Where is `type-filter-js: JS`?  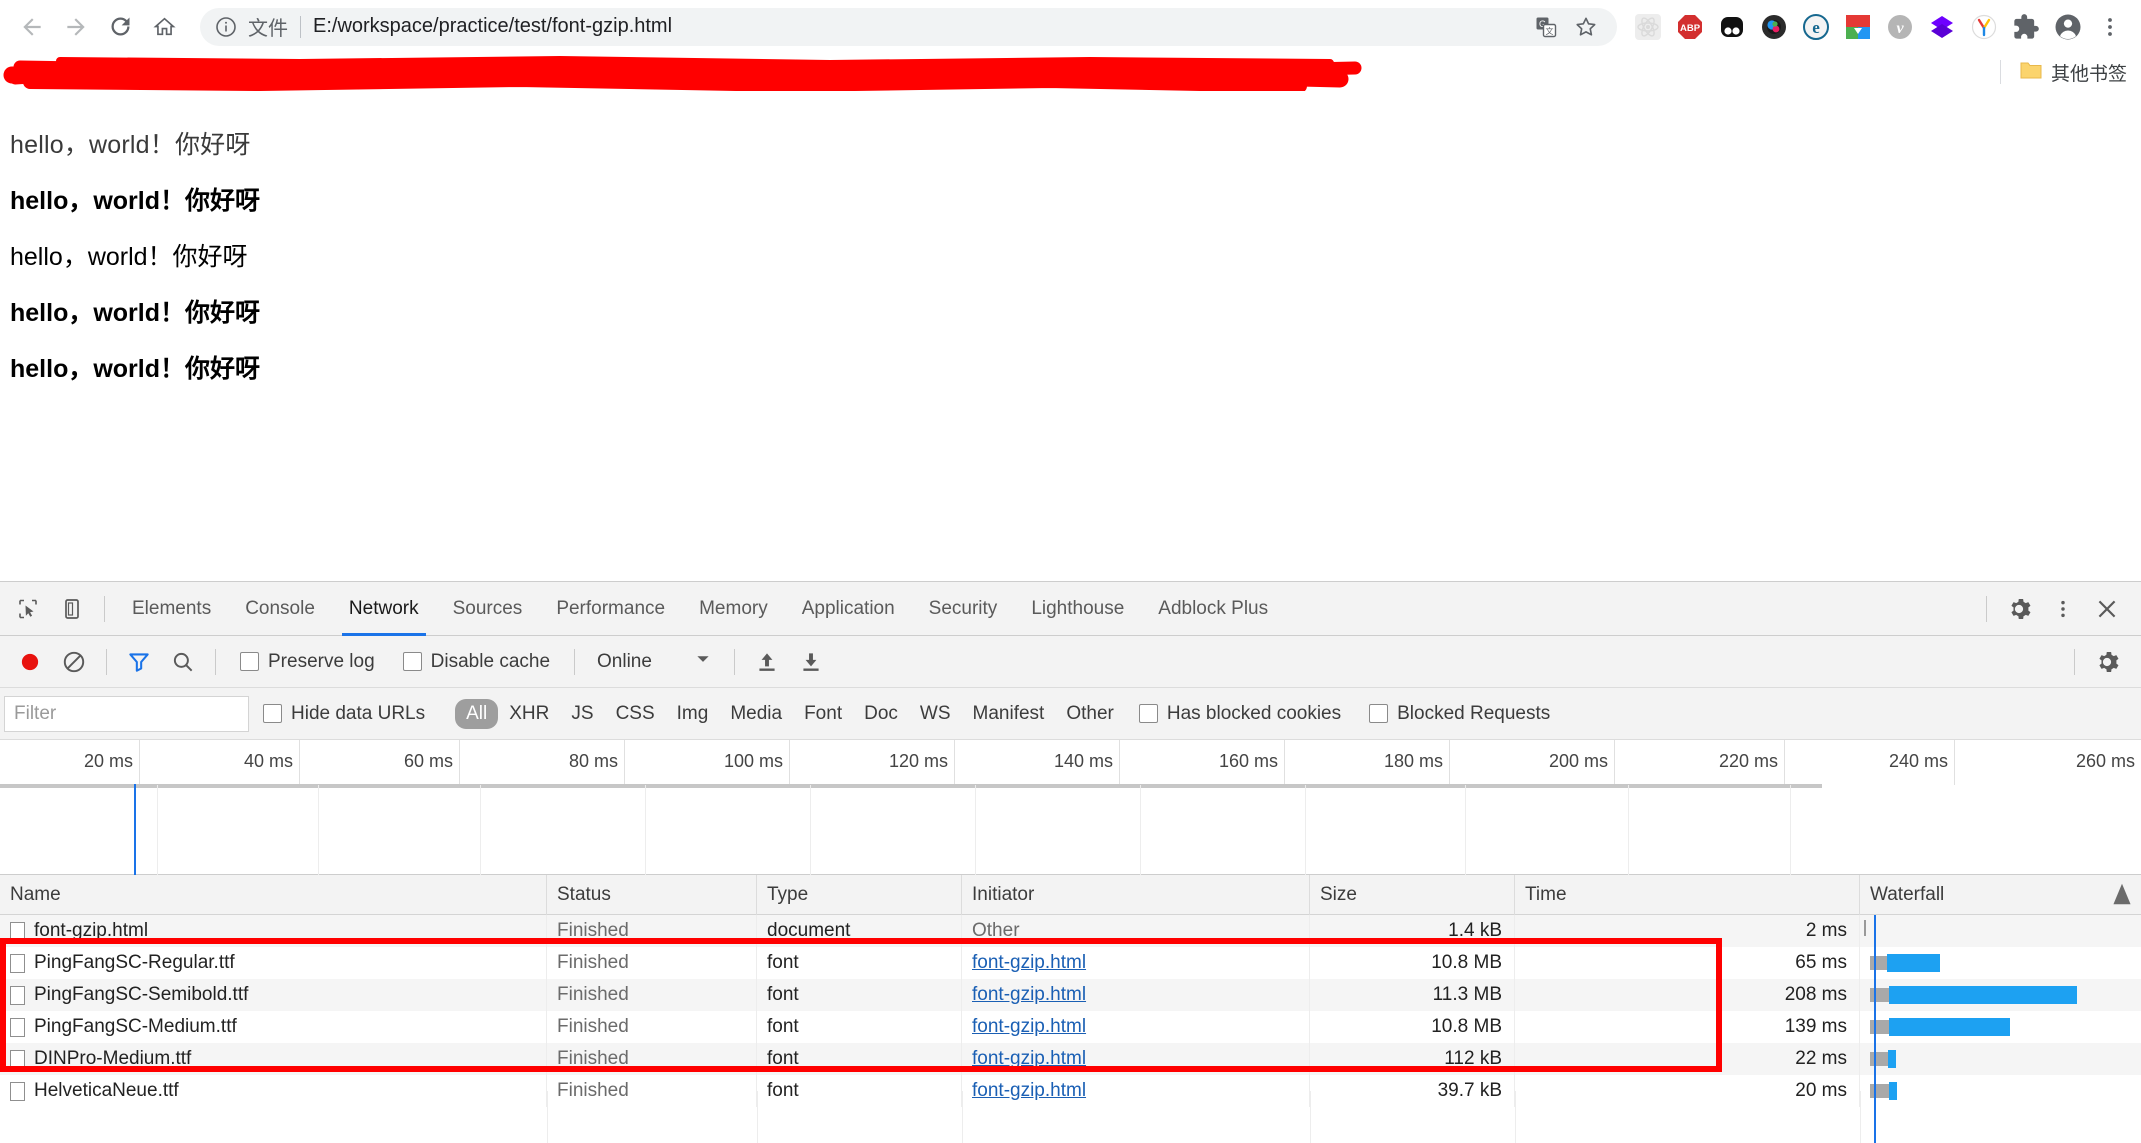
type-filter-js: JS is located at coordinates (582, 714).